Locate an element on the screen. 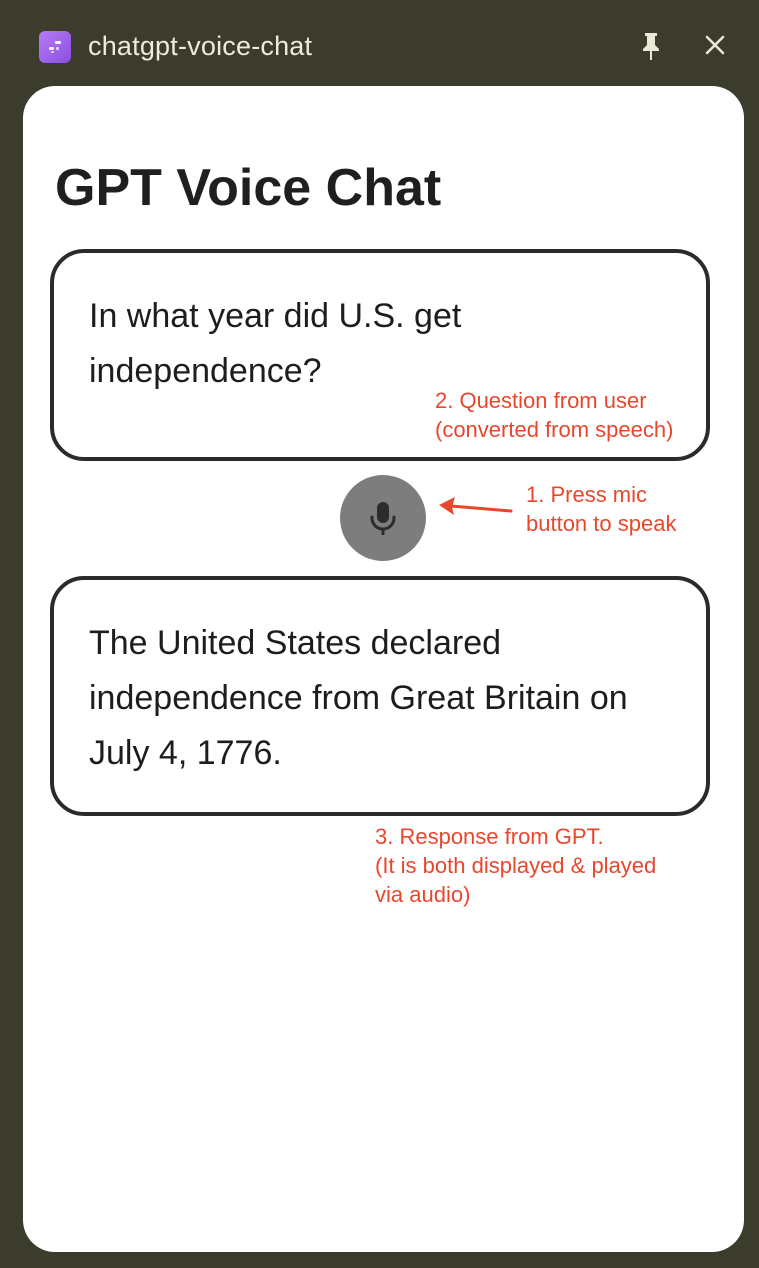 This screenshot has width=759, height=1268. window-title: chatgpt-voice-chat is located at coordinates (200, 46).